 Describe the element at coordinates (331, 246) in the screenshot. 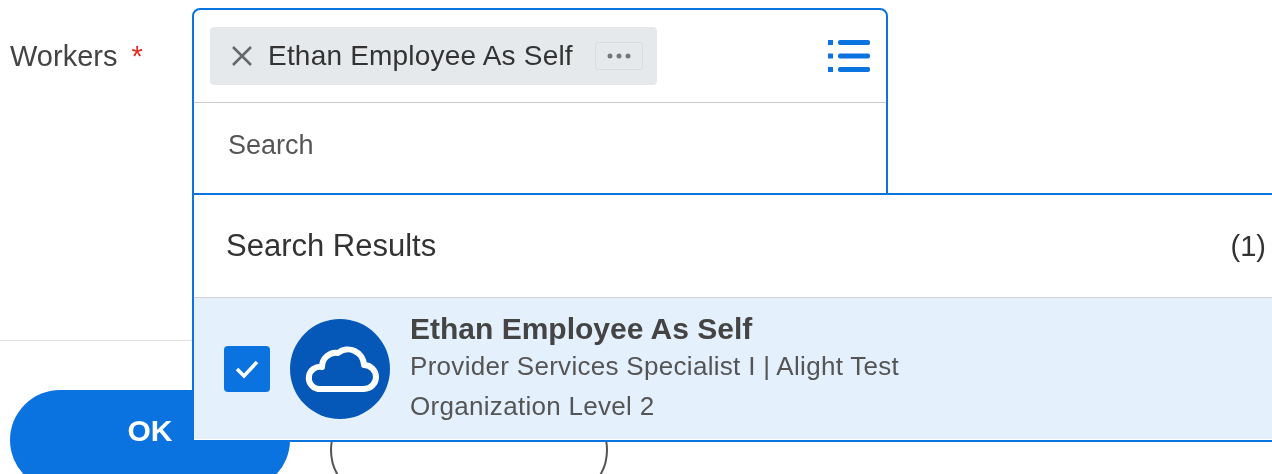

I see `results-title: Search Results` at that location.